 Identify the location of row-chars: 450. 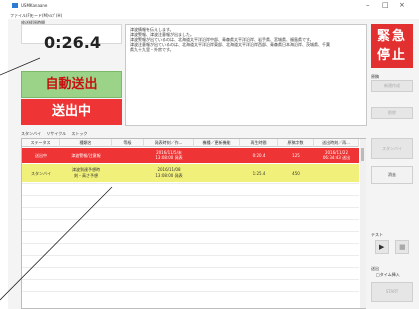
(296, 173).